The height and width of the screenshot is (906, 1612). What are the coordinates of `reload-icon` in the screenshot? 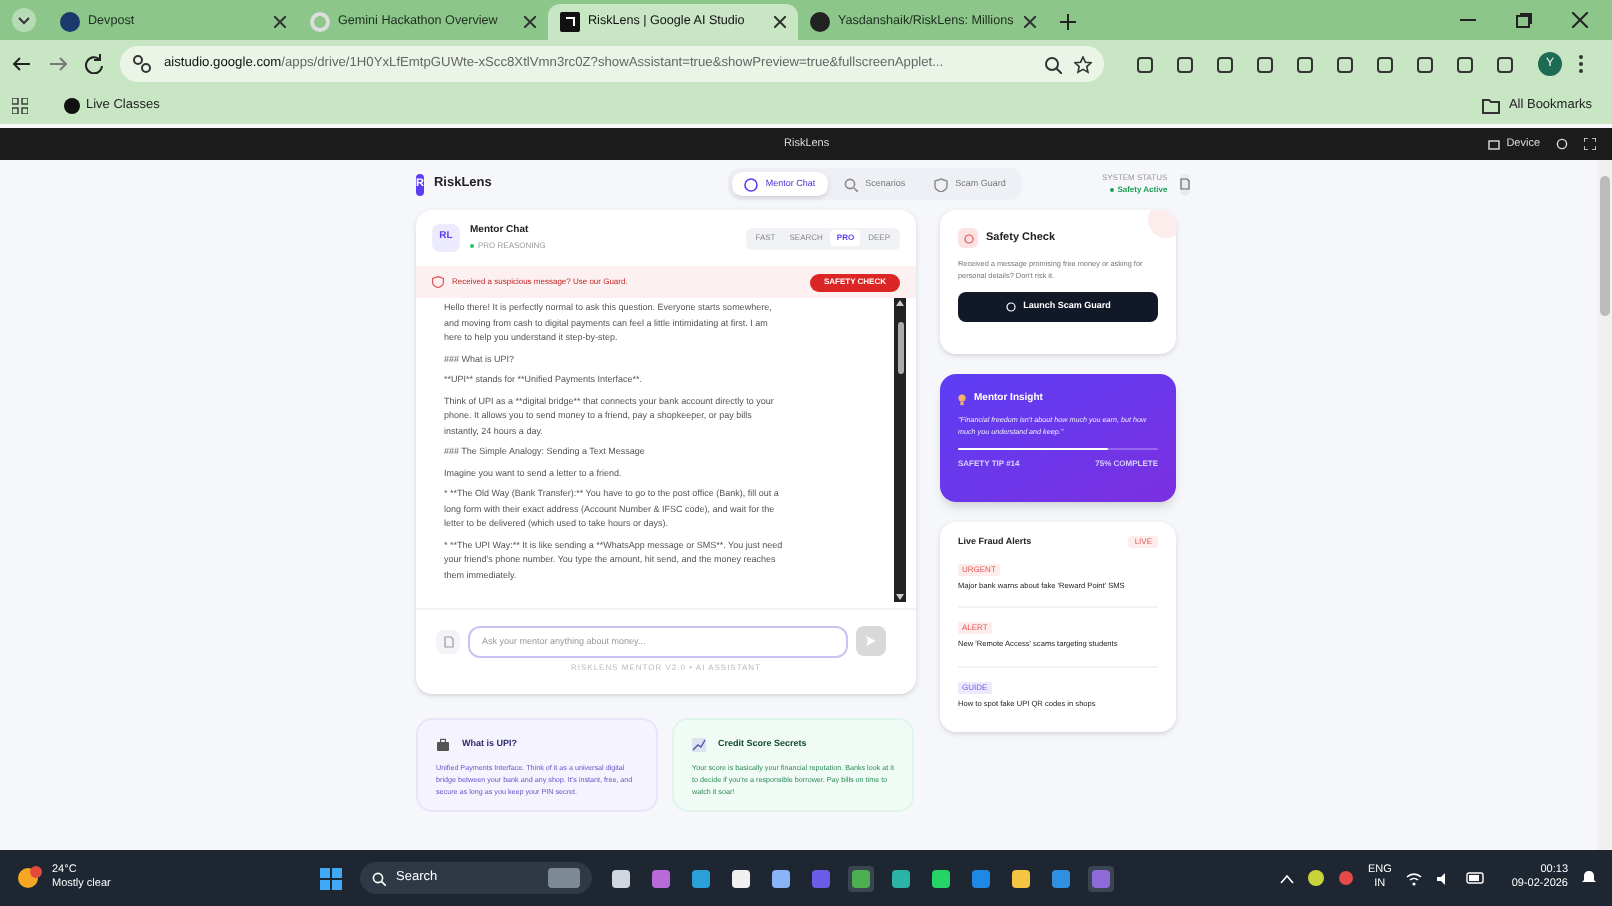 It's located at (94, 64).